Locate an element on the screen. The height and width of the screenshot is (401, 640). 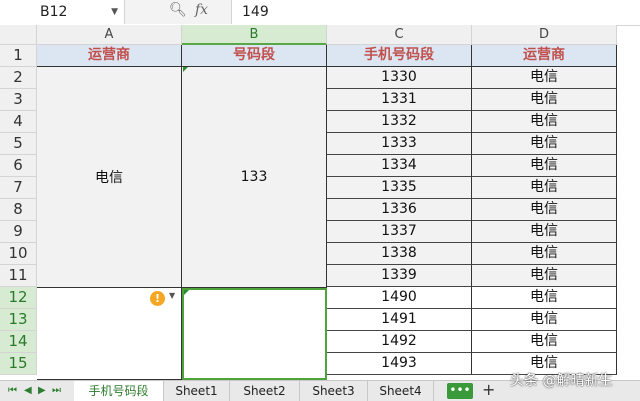
more-sheets-button: ••• is located at coordinates (460, 391).